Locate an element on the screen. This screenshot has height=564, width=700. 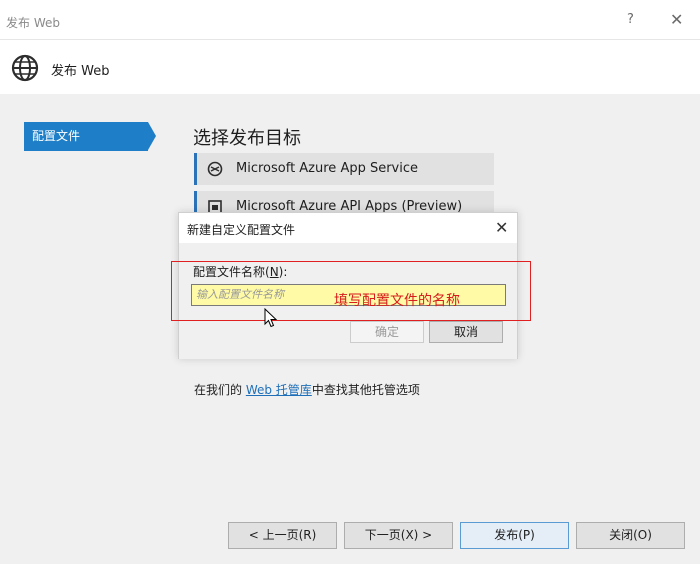
globe-icon is located at coordinates (25, 68).